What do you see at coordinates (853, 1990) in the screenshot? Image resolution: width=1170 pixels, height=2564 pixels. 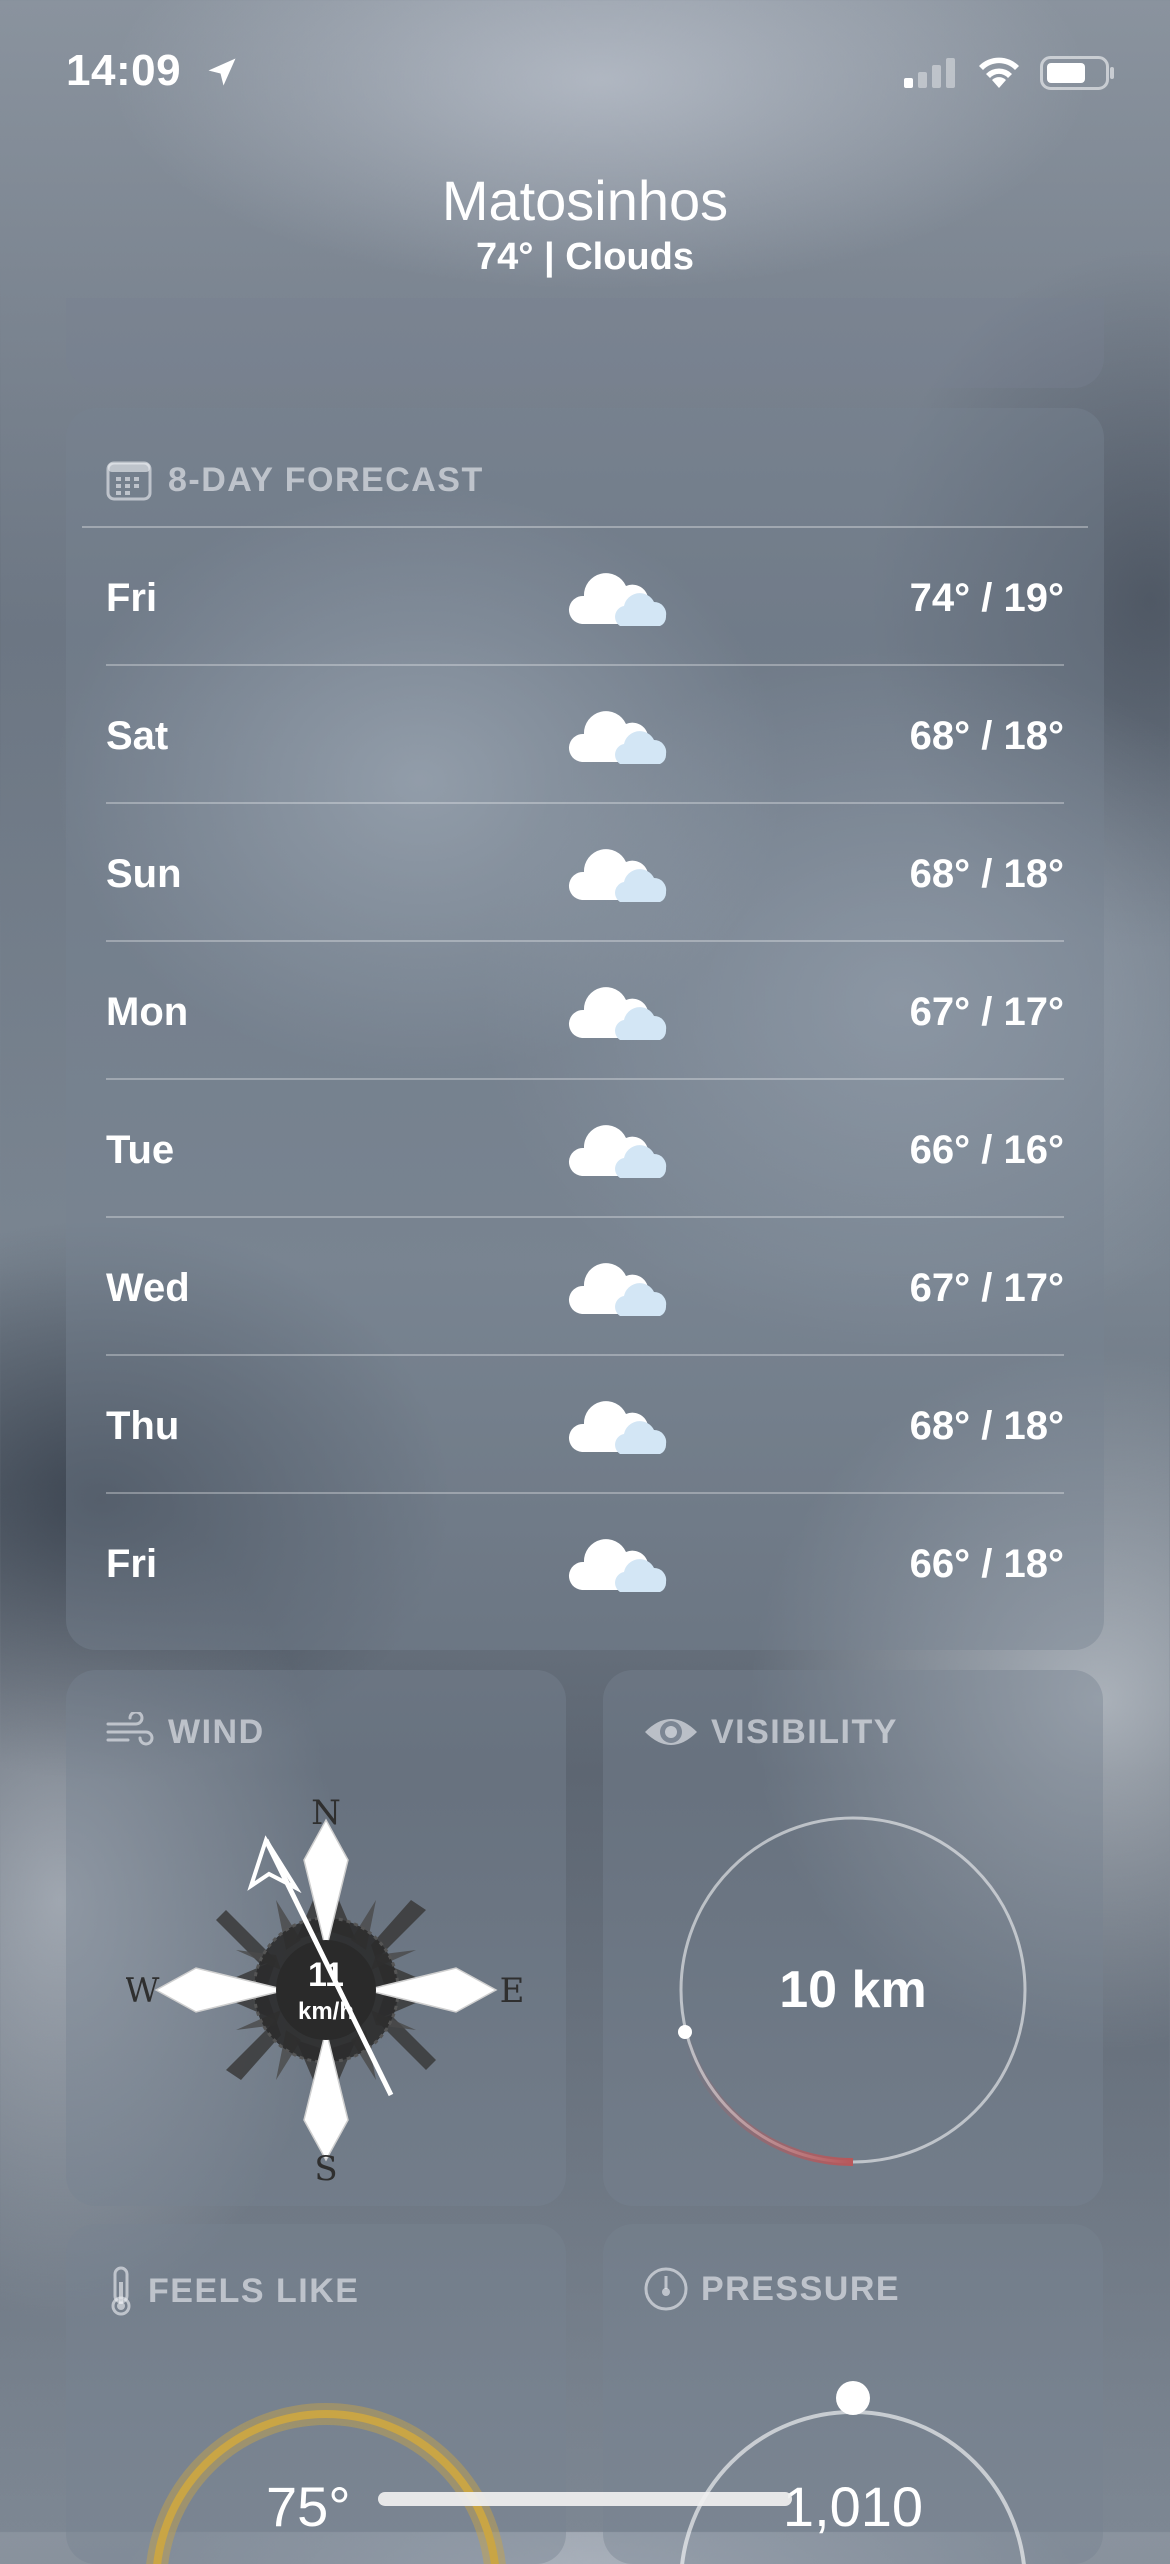 I see `visibility-value: 10 km` at bounding box center [853, 1990].